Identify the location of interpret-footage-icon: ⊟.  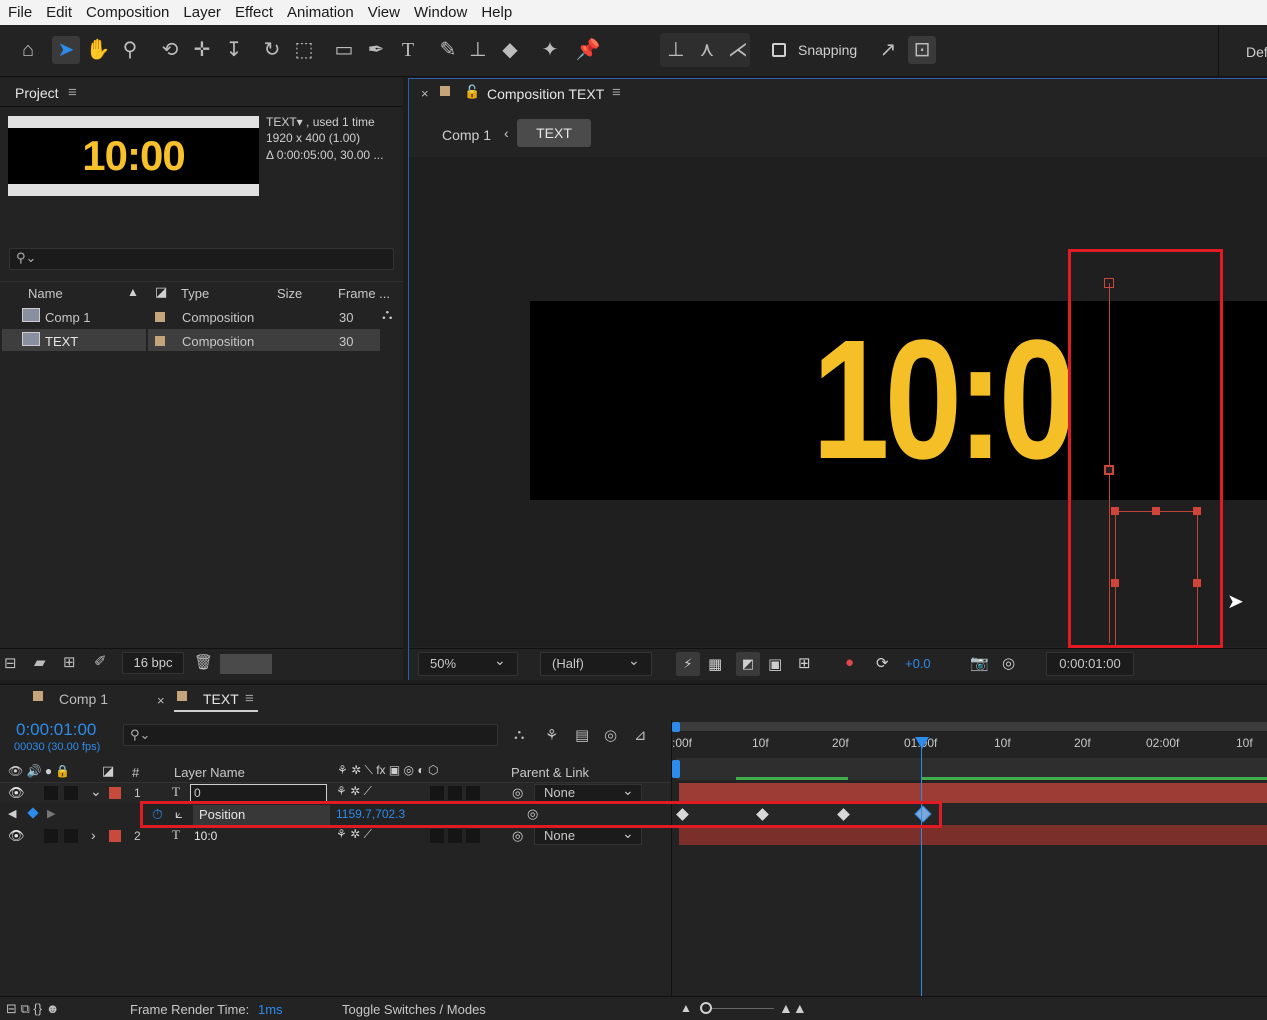
(10, 663).